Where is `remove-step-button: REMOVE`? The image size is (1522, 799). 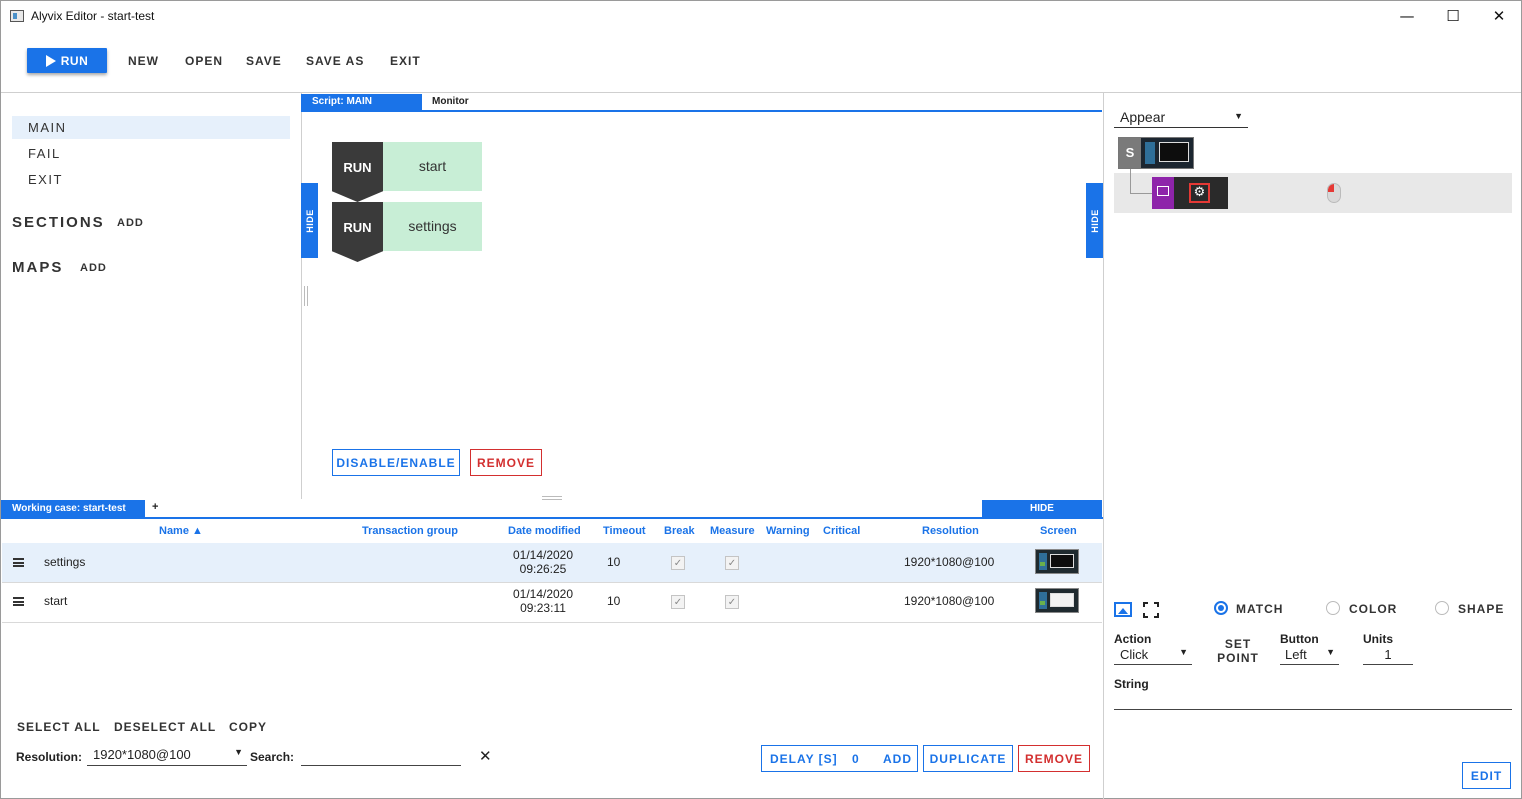
remove-step-button: REMOVE is located at coordinates (506, 462).